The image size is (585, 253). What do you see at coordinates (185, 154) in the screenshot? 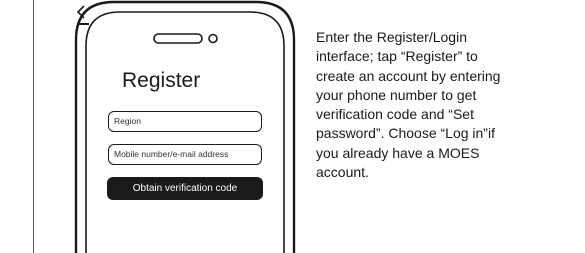
I see `mobile-number-field: Mobile number/e-mail address` at bounding box center [185, 154].